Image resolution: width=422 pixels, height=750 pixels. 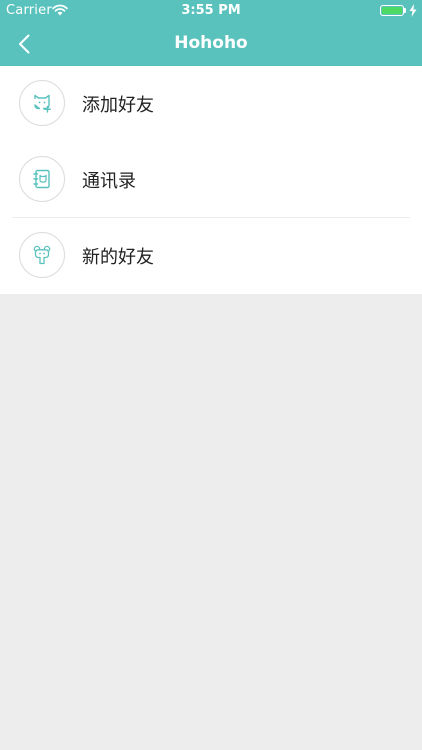 I want to click on new-friend-icon, so click(x=42, y=255).